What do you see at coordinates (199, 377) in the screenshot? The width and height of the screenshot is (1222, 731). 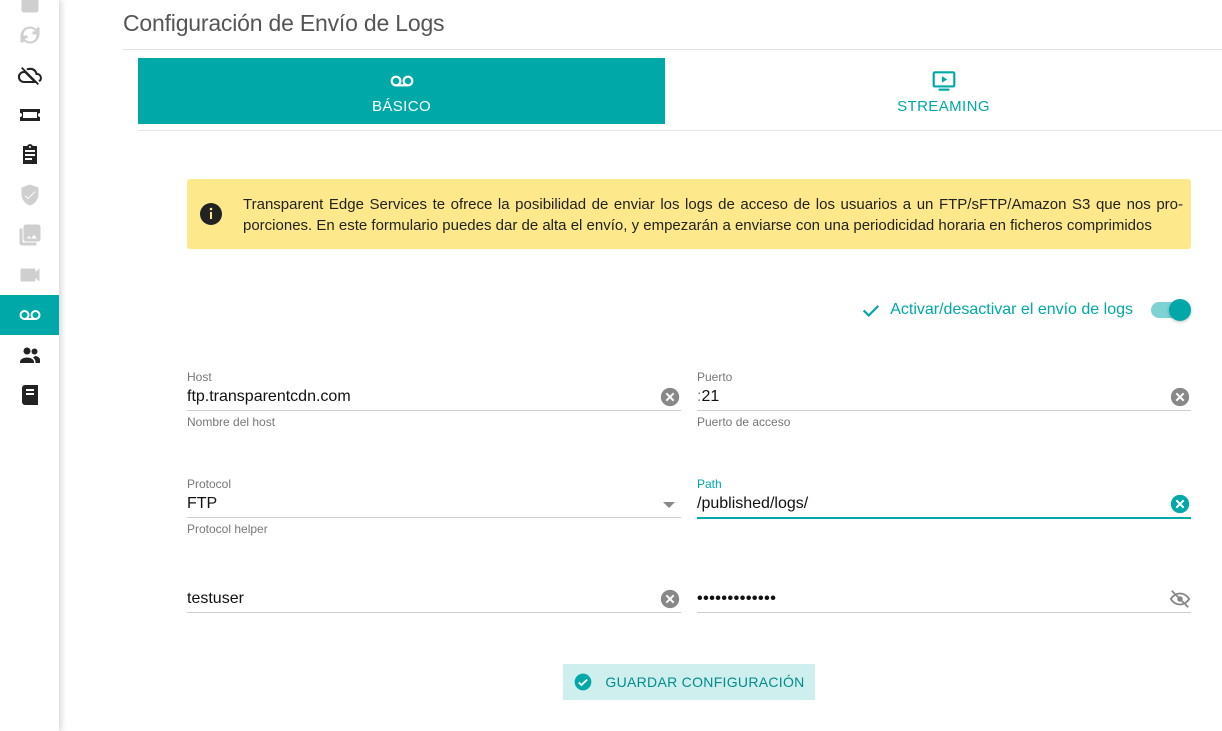 I see `host-label: Host` at bounding box center [199, 377].